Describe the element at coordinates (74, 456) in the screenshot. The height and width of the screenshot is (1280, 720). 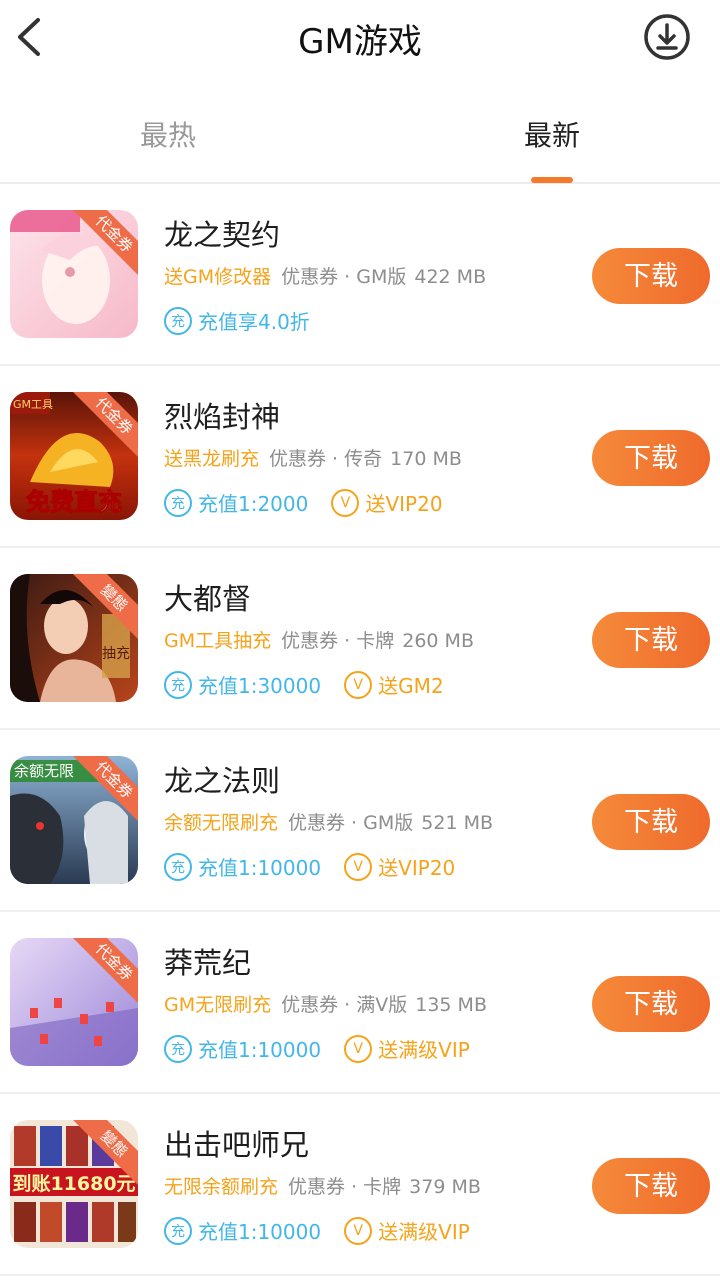
I see `game-icon: GM工具 免费直充 代金券` at that location.